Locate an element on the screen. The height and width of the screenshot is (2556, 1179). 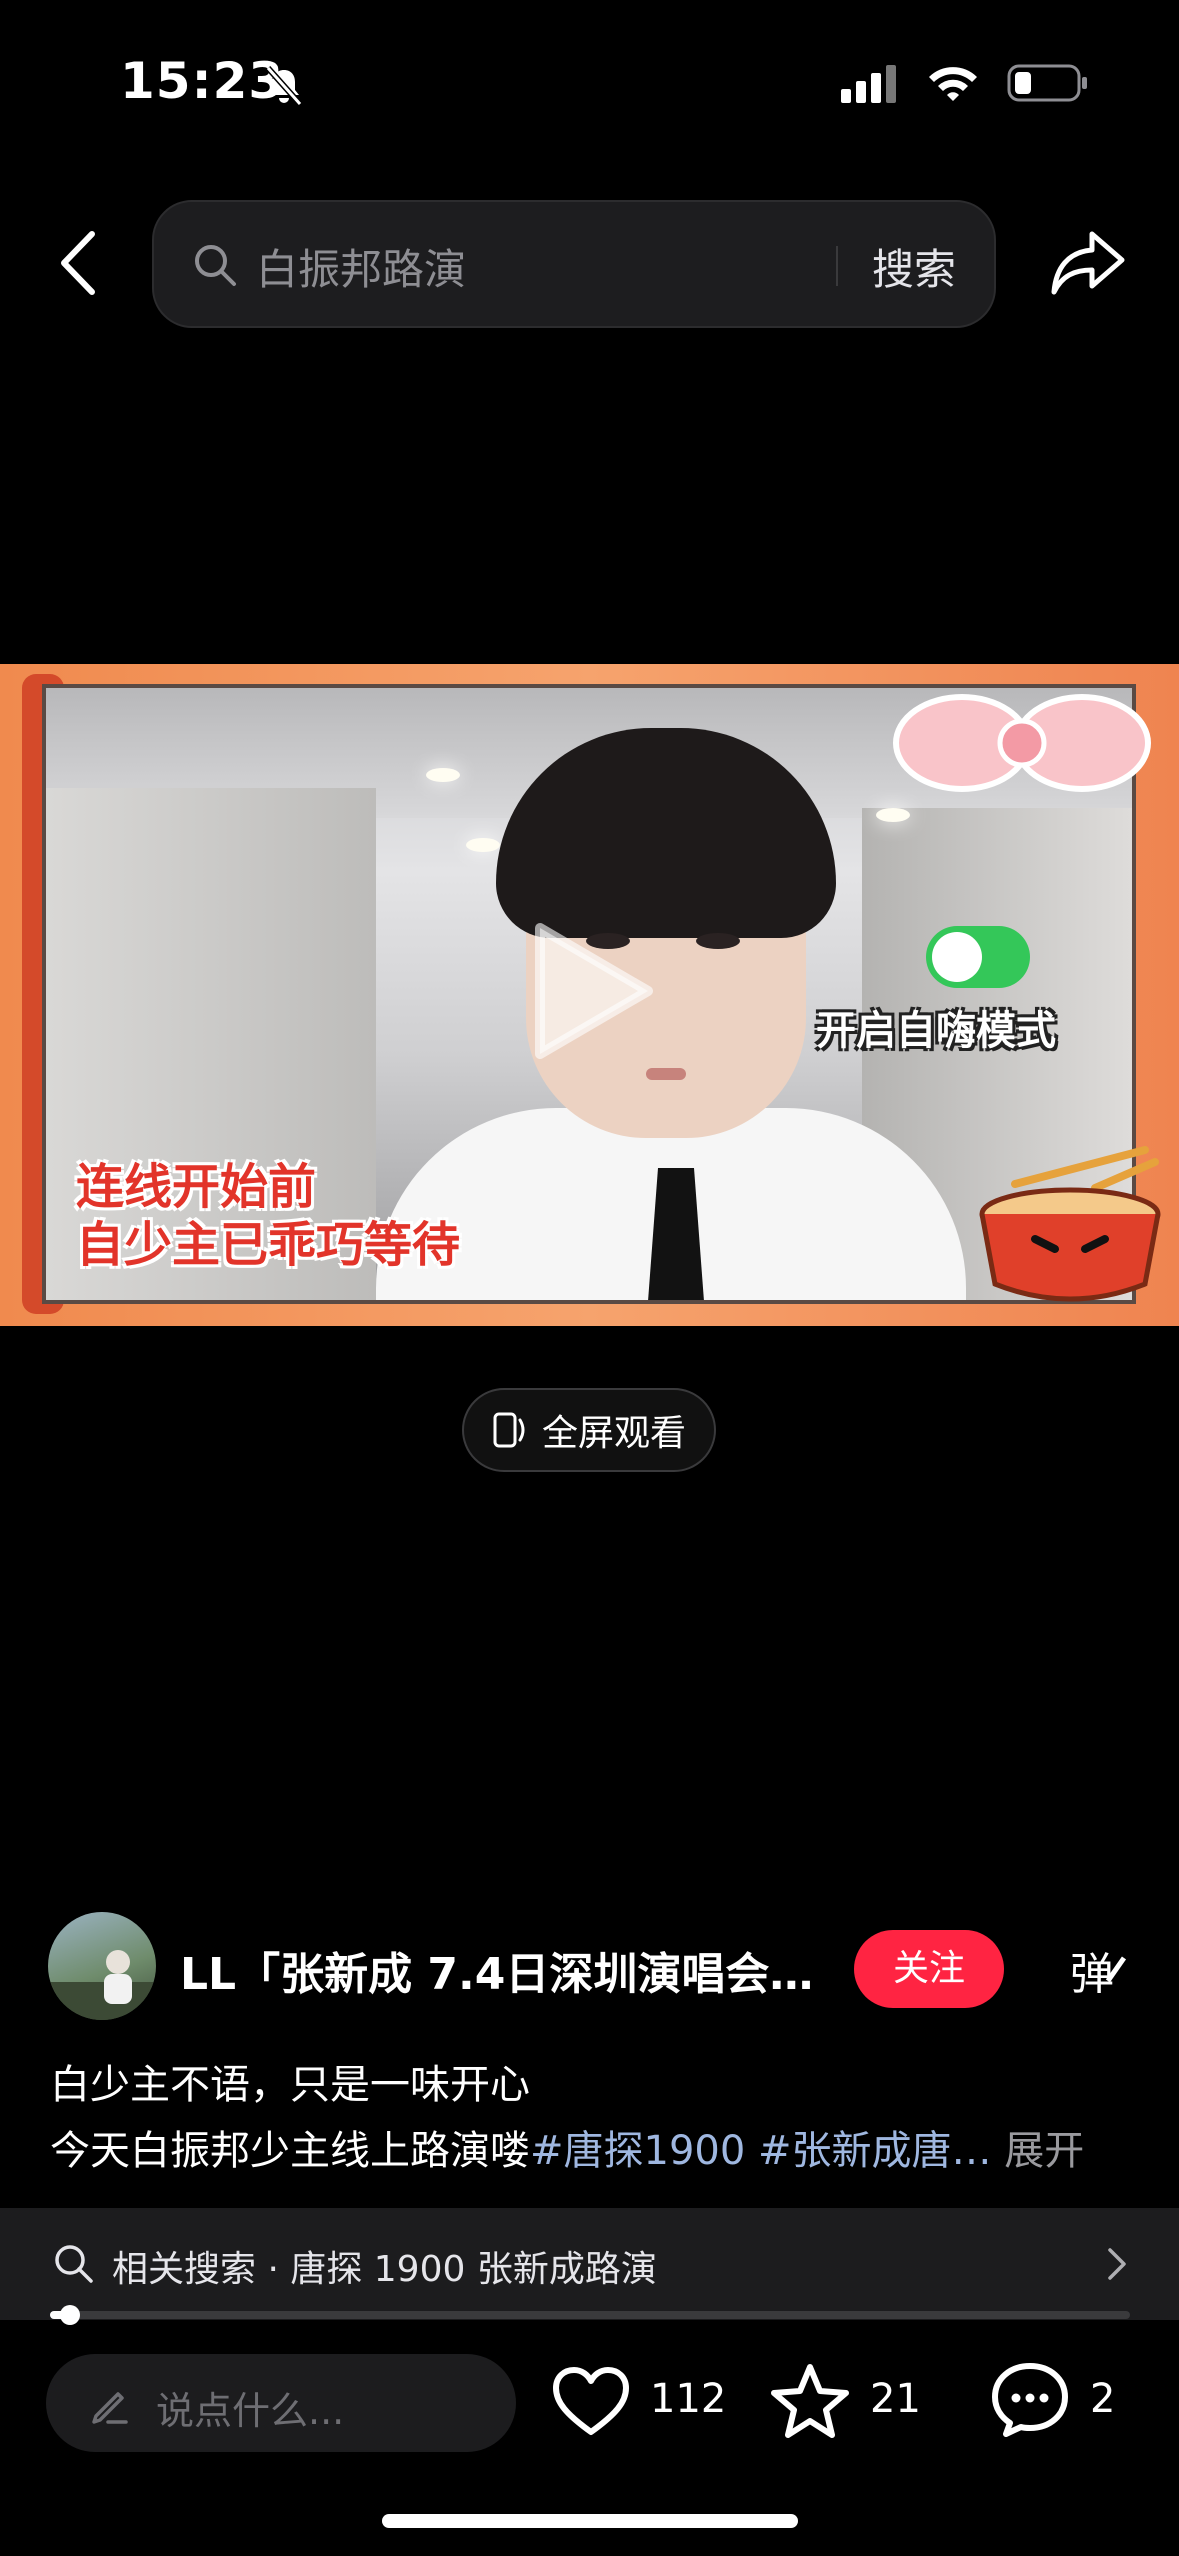
video-caption-line: 连线开始前 is located at coordinates (196, 1187).